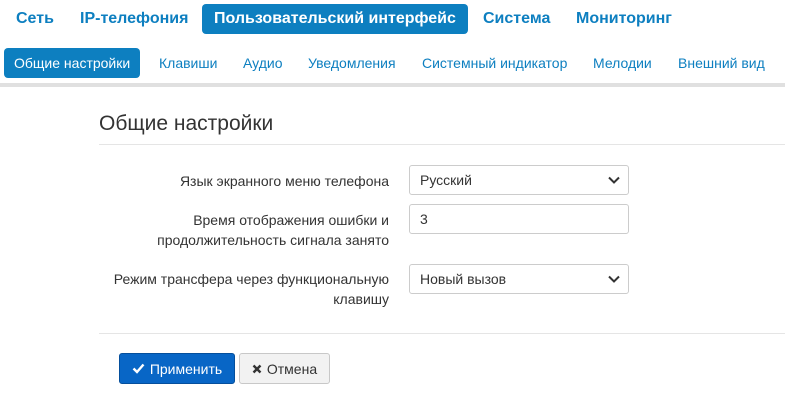 Image resolution: width=785 pixels, height=415 pixels. I want to click on cancel-button: Отмена, so click(284, 368).